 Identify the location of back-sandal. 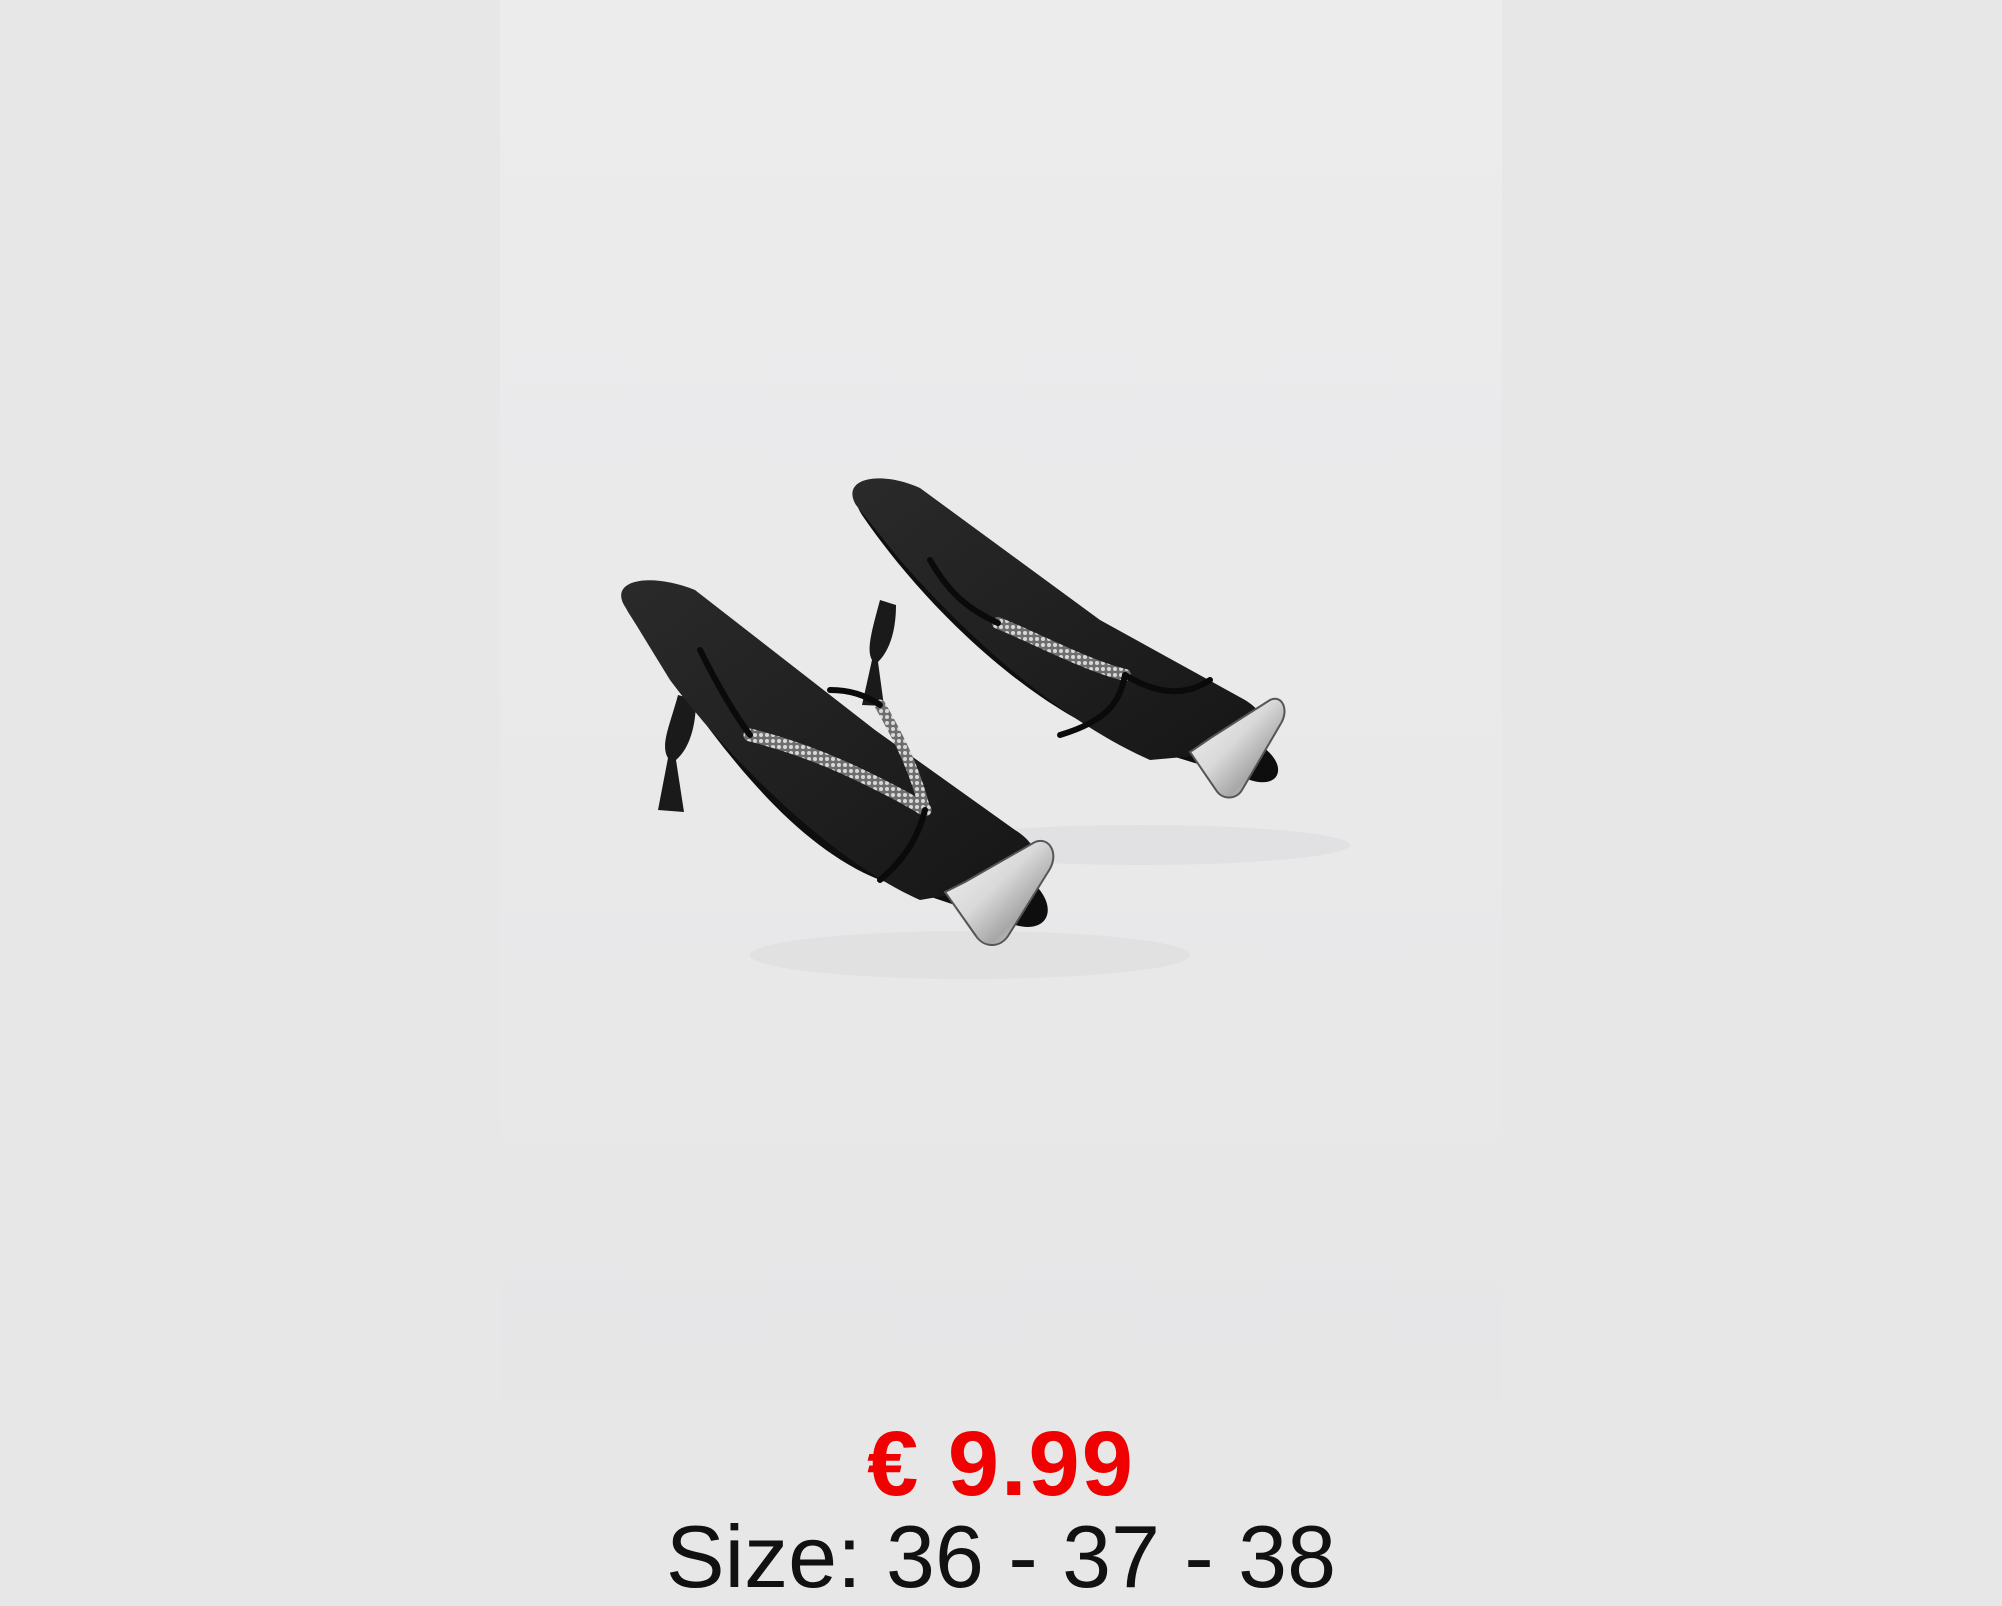
(1069, 638).